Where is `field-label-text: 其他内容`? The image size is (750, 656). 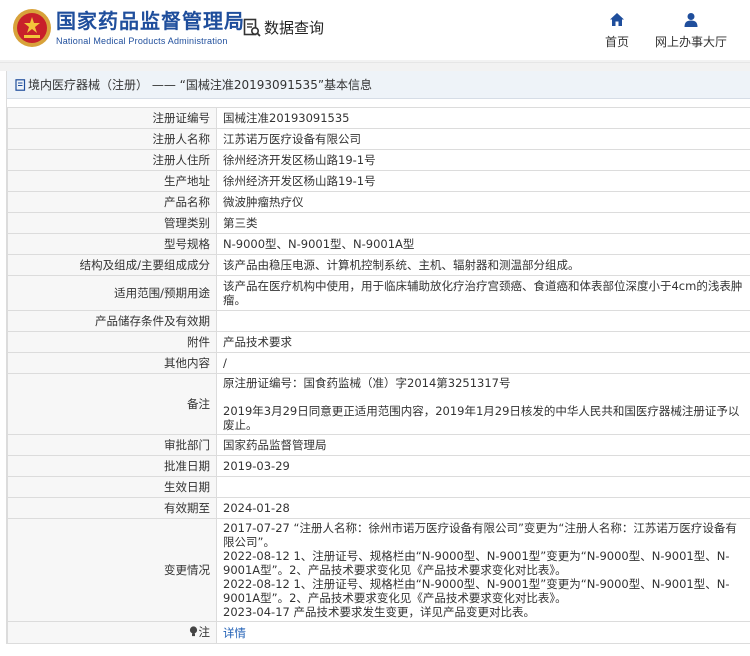 field-label-text: 其他内容 is located at coordinates (187, 363).